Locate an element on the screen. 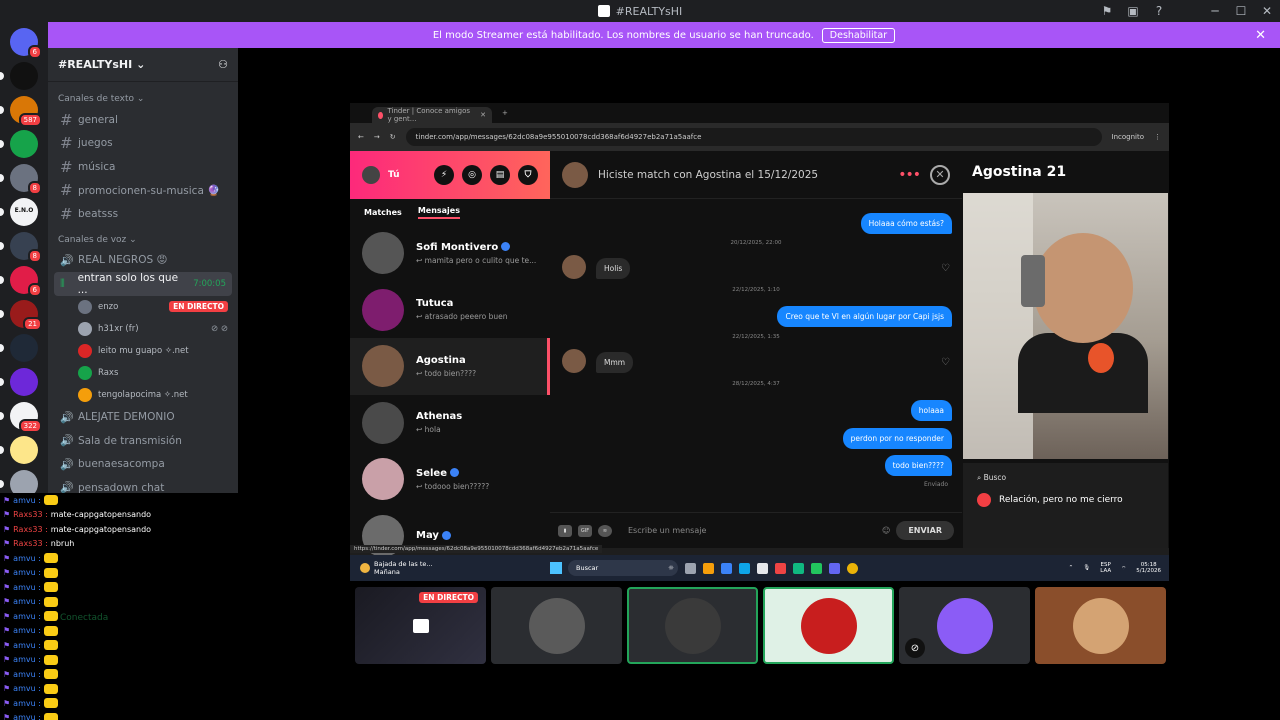 The image size is (1280, 720). text-channel: # juegos is located at coordinates (143, 144).